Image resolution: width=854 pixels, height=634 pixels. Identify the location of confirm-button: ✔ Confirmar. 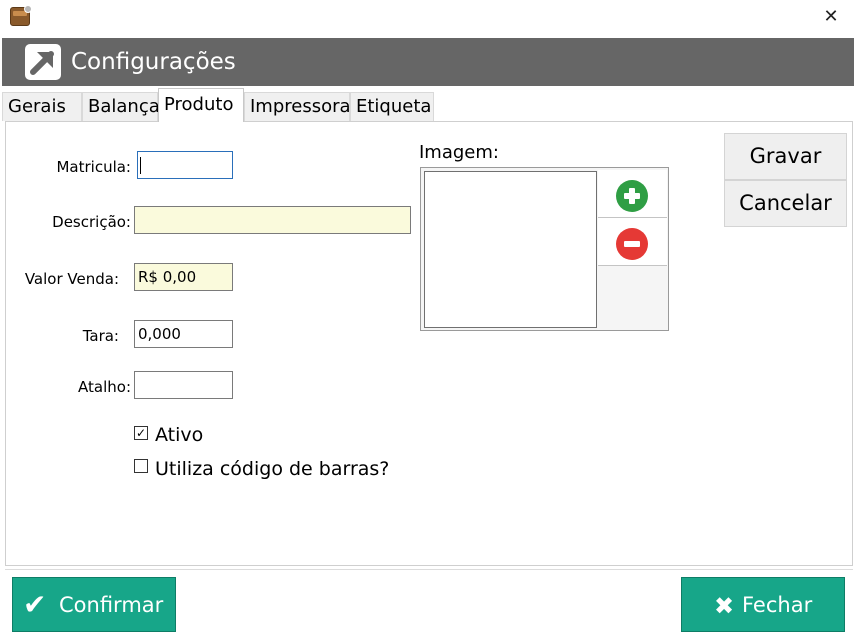
(94, 604).